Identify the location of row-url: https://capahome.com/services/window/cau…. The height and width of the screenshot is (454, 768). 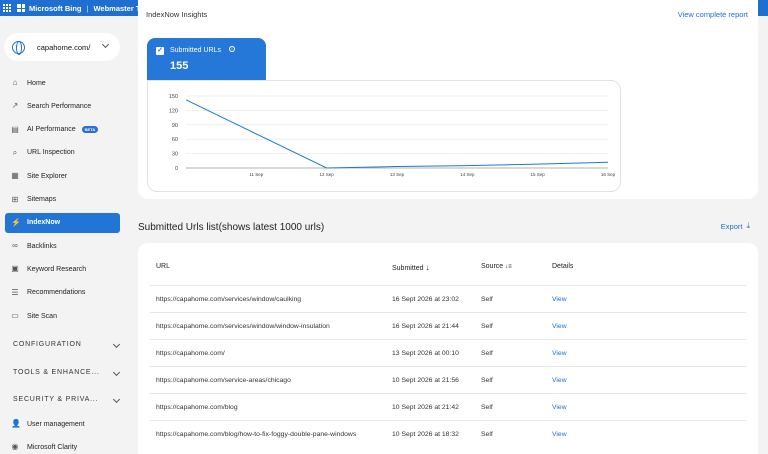
(229, 299).